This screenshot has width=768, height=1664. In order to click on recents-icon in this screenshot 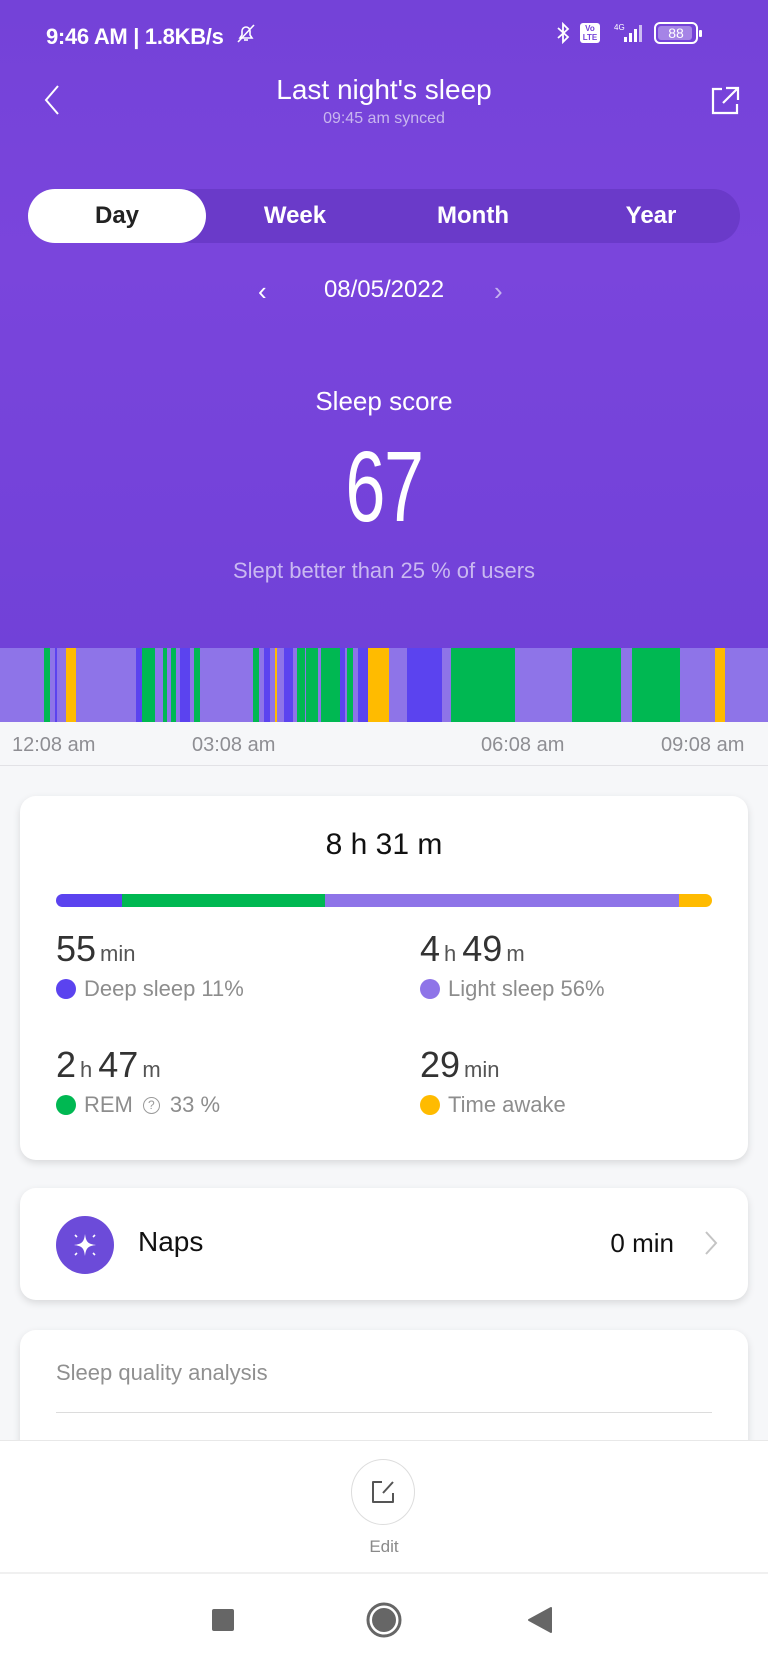, I will do `click(223, 1620)`.